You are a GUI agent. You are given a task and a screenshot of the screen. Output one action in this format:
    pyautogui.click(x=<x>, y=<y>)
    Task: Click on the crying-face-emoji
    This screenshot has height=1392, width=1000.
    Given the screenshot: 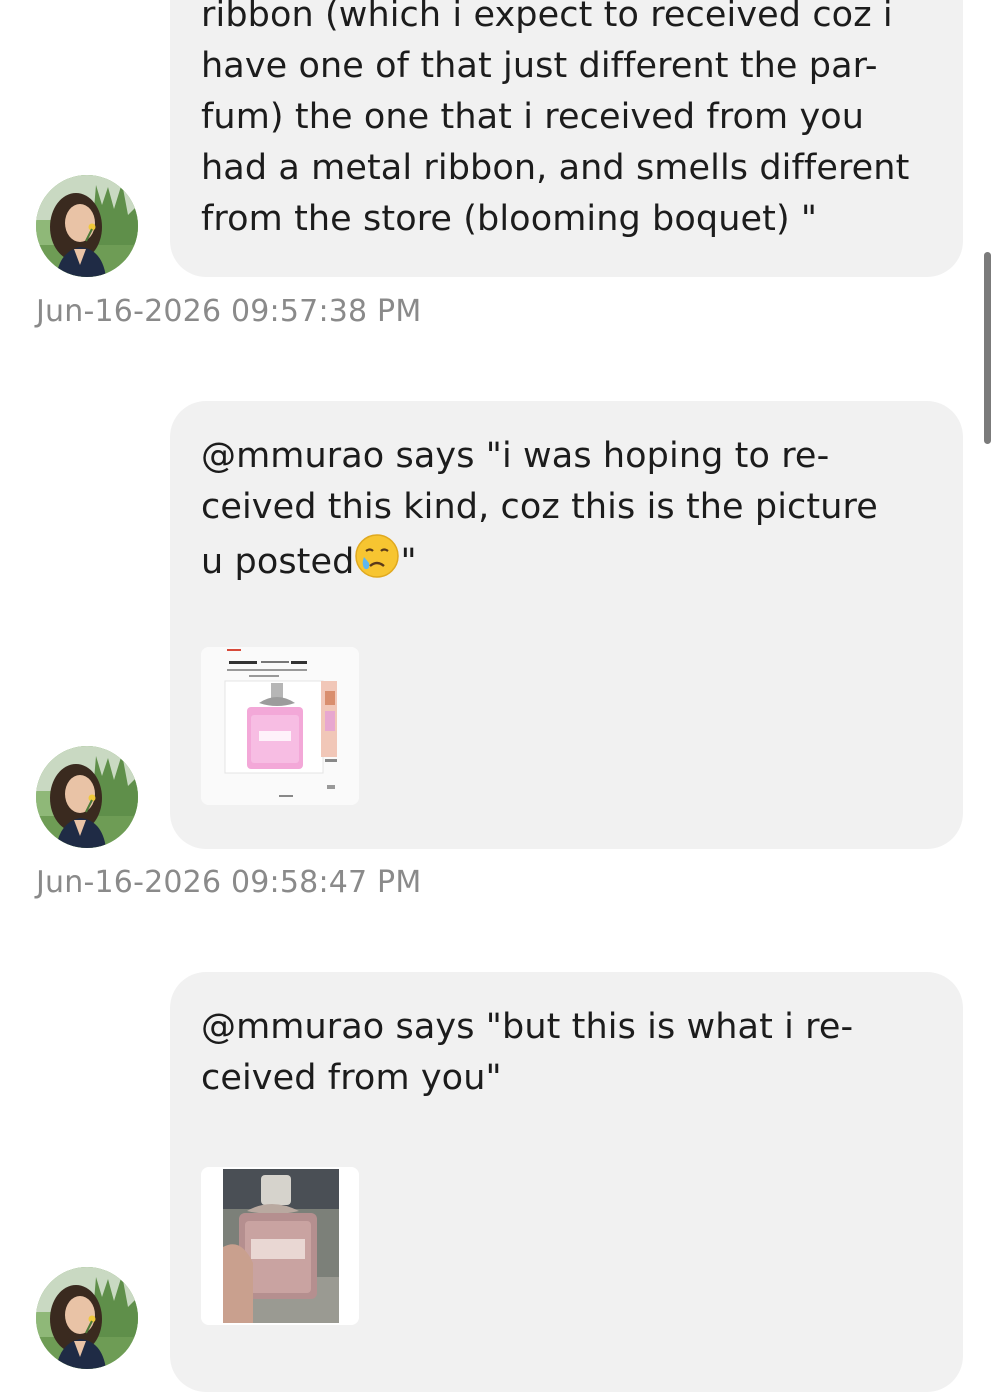 What is the action you would take?
    pyautogui.click(x=377, y=563)
    